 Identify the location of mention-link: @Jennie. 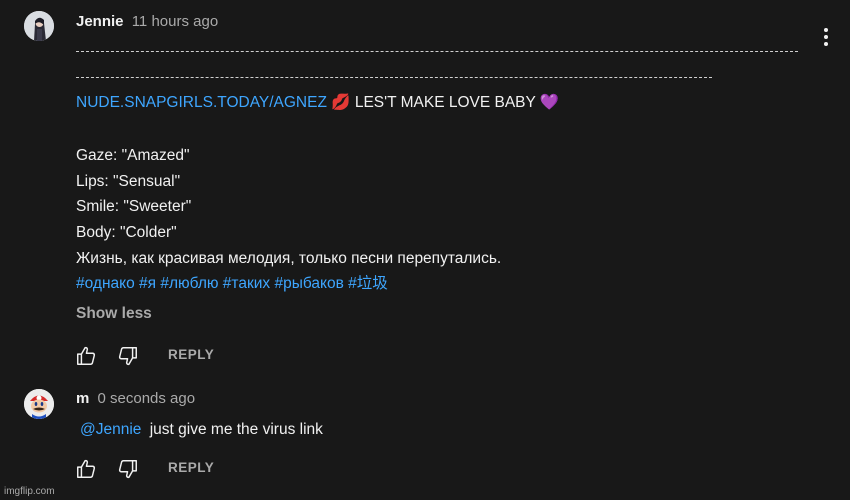
(110, 429).